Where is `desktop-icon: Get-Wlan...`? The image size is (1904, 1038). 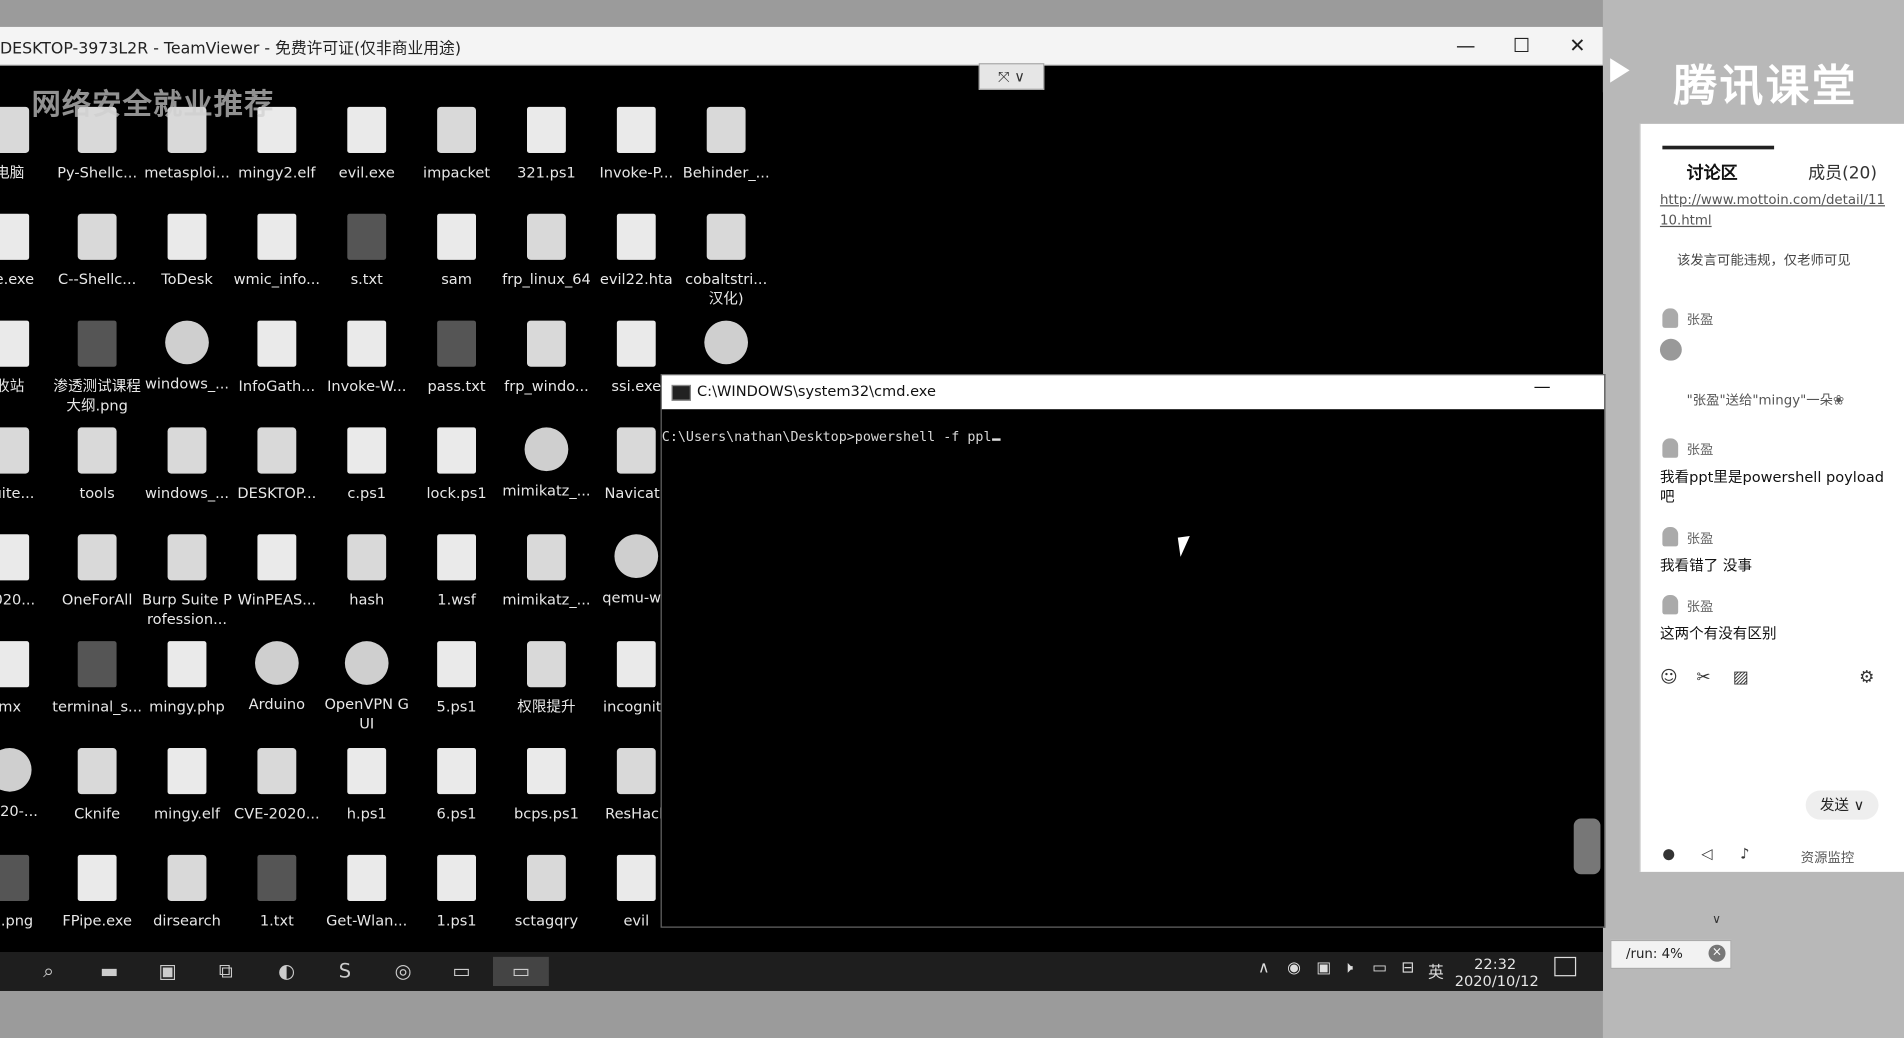
desktop-icon: Get-Wlan... is located at coordinates (367, 900).